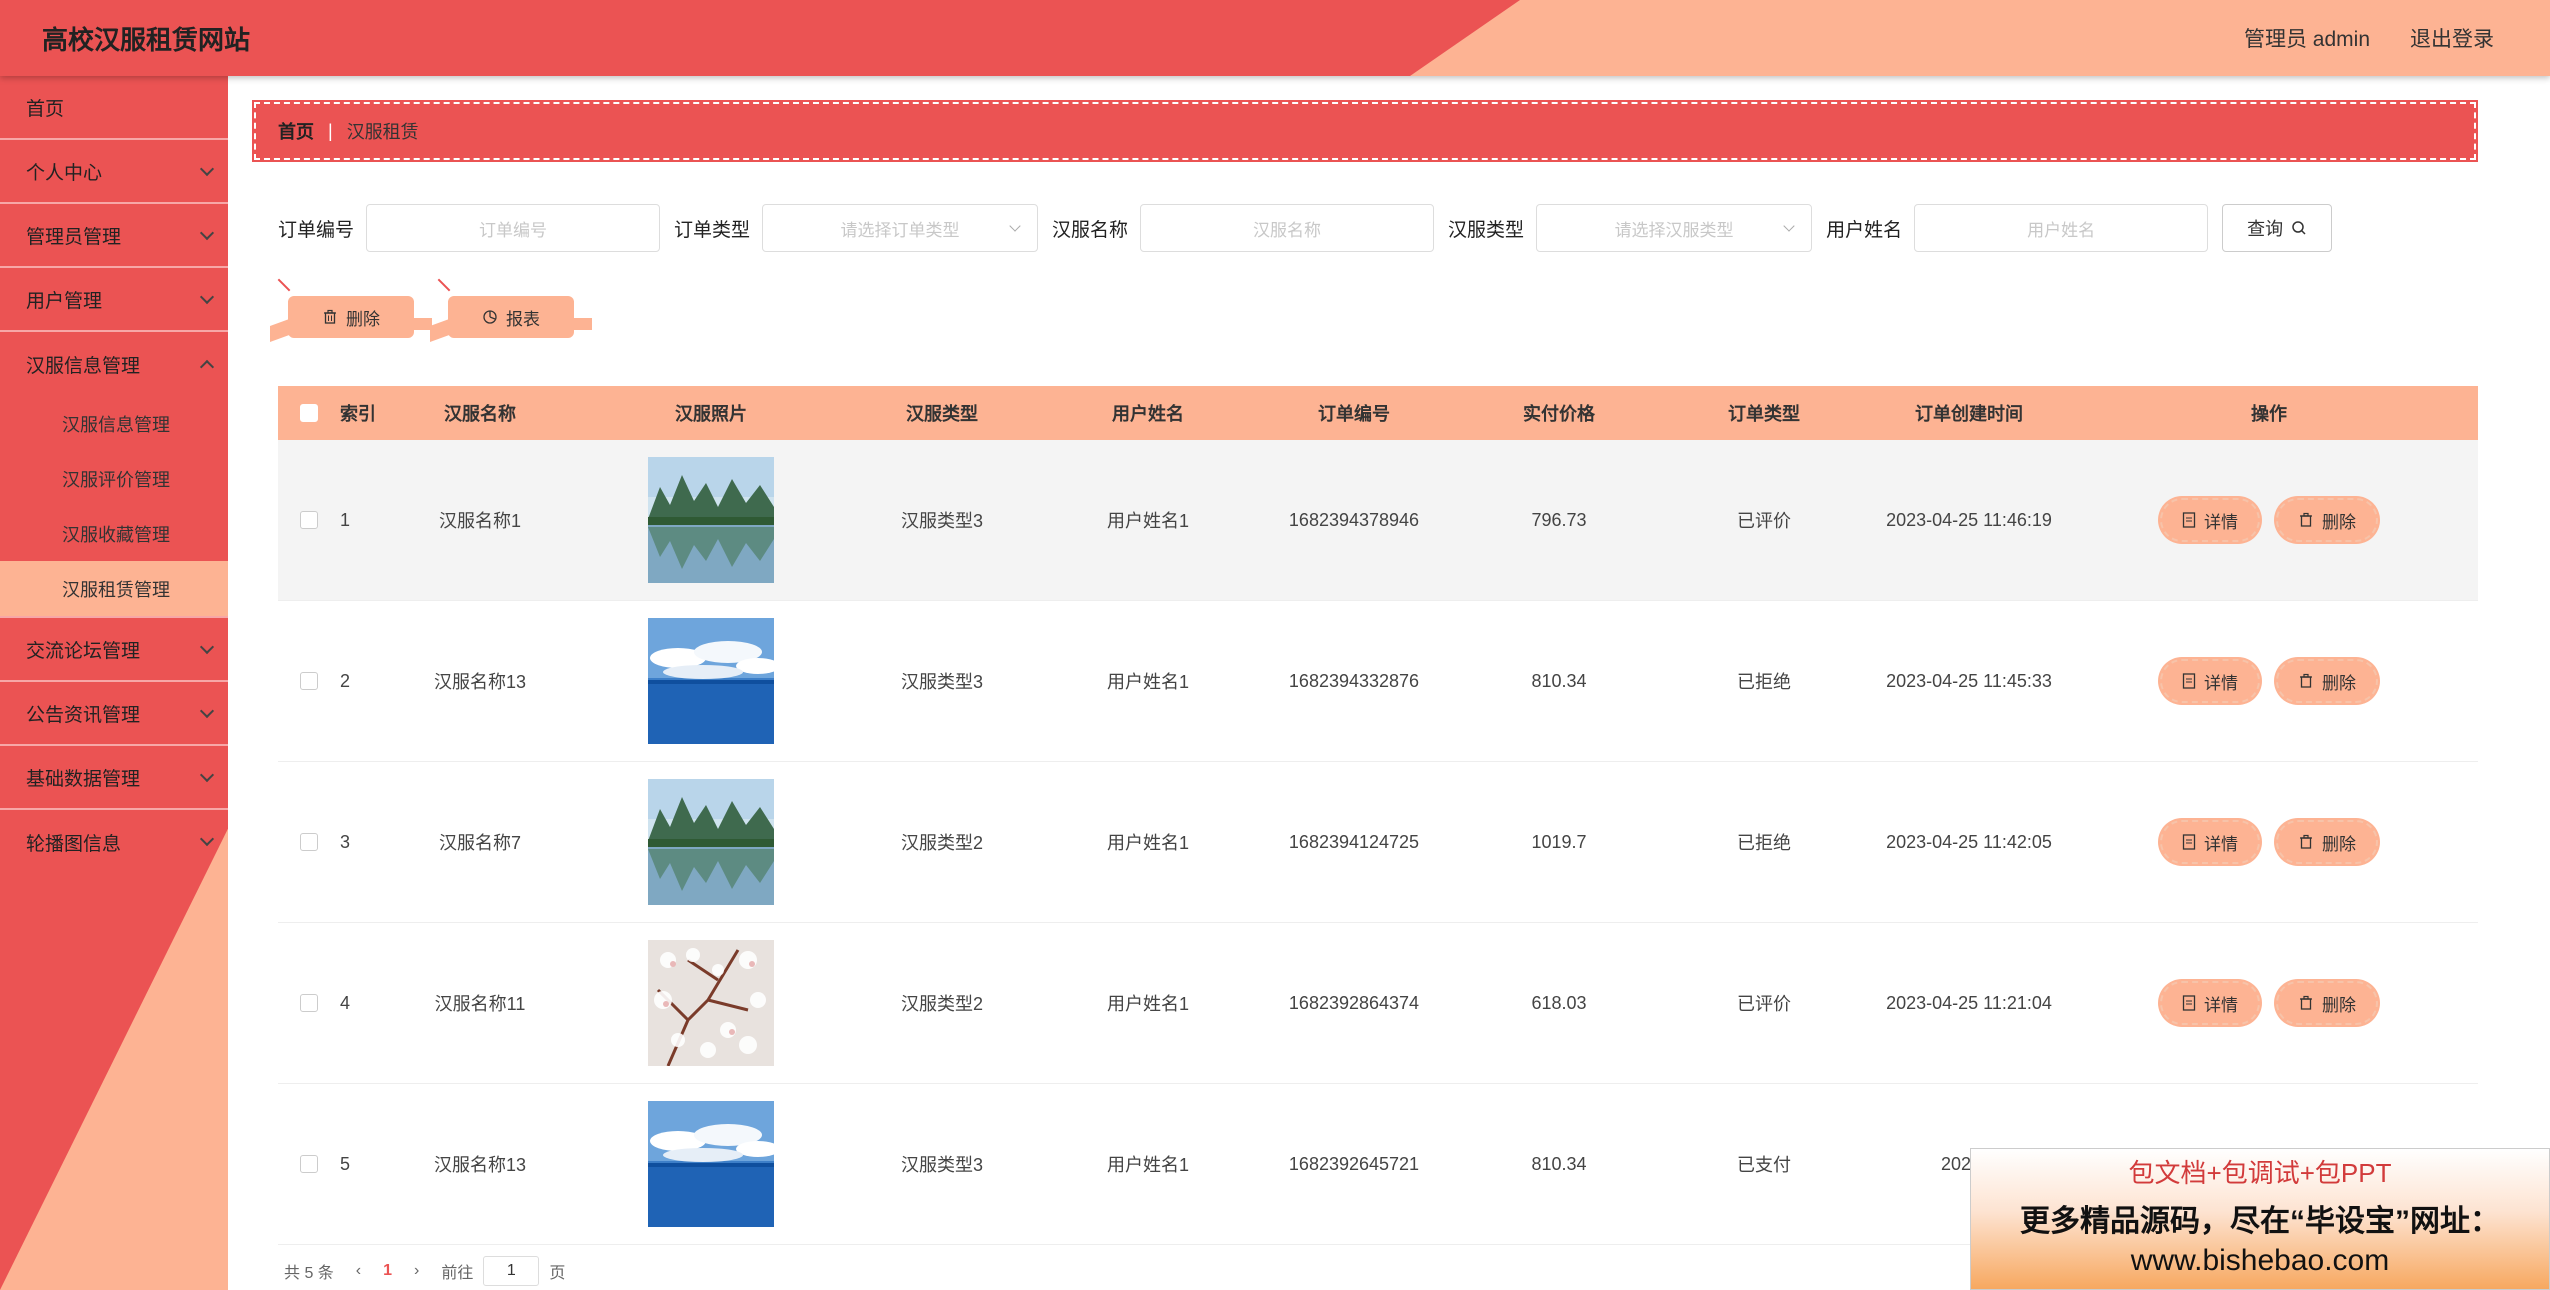 Image resolution: width=2550 pixels, height=1290 pixels. Describe the element at coordinates (83, 715) in the screenshot. I see `sidebar-item-label: 公告资讯管理` at that location.